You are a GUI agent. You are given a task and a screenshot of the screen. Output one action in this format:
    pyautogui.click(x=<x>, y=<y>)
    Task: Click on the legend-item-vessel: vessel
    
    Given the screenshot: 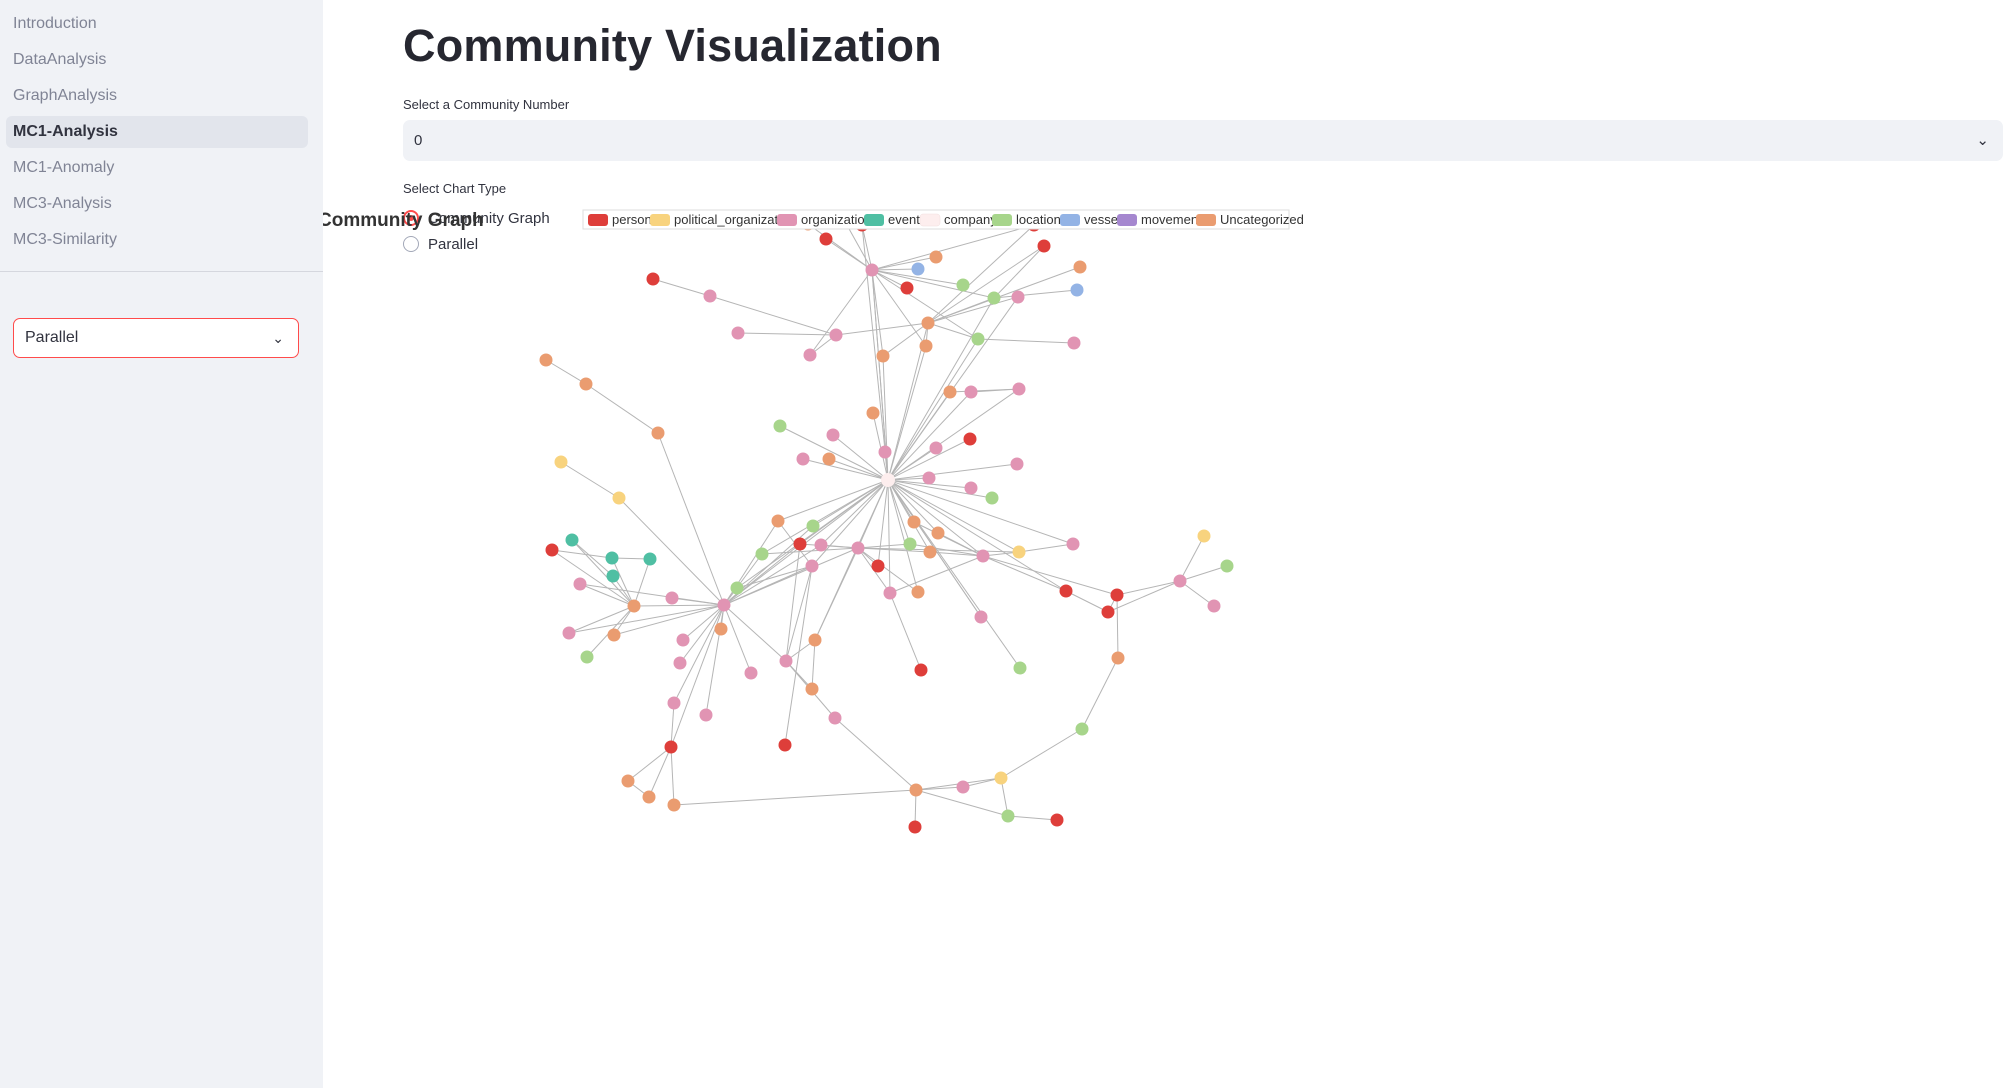 What is the action you would take?
    pyautogui.click(x=1090, y=219)
    